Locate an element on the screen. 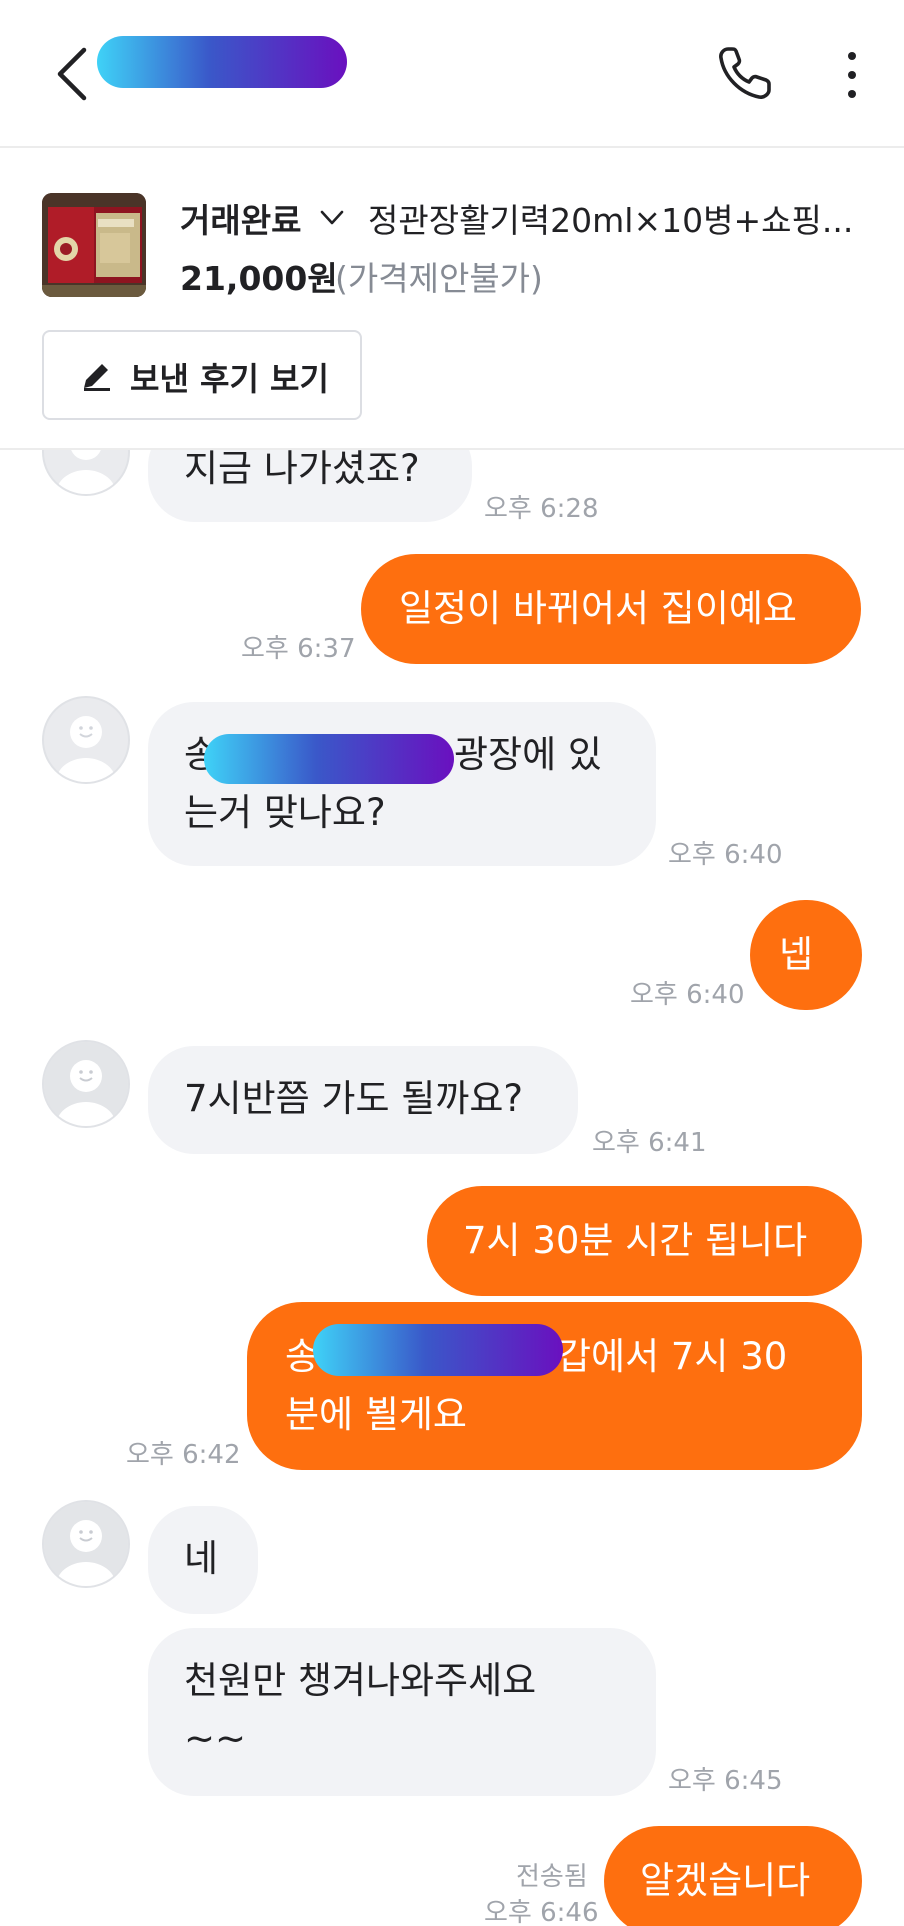  message-time: 오후 6:45 is located at coordinates (725, 1781).